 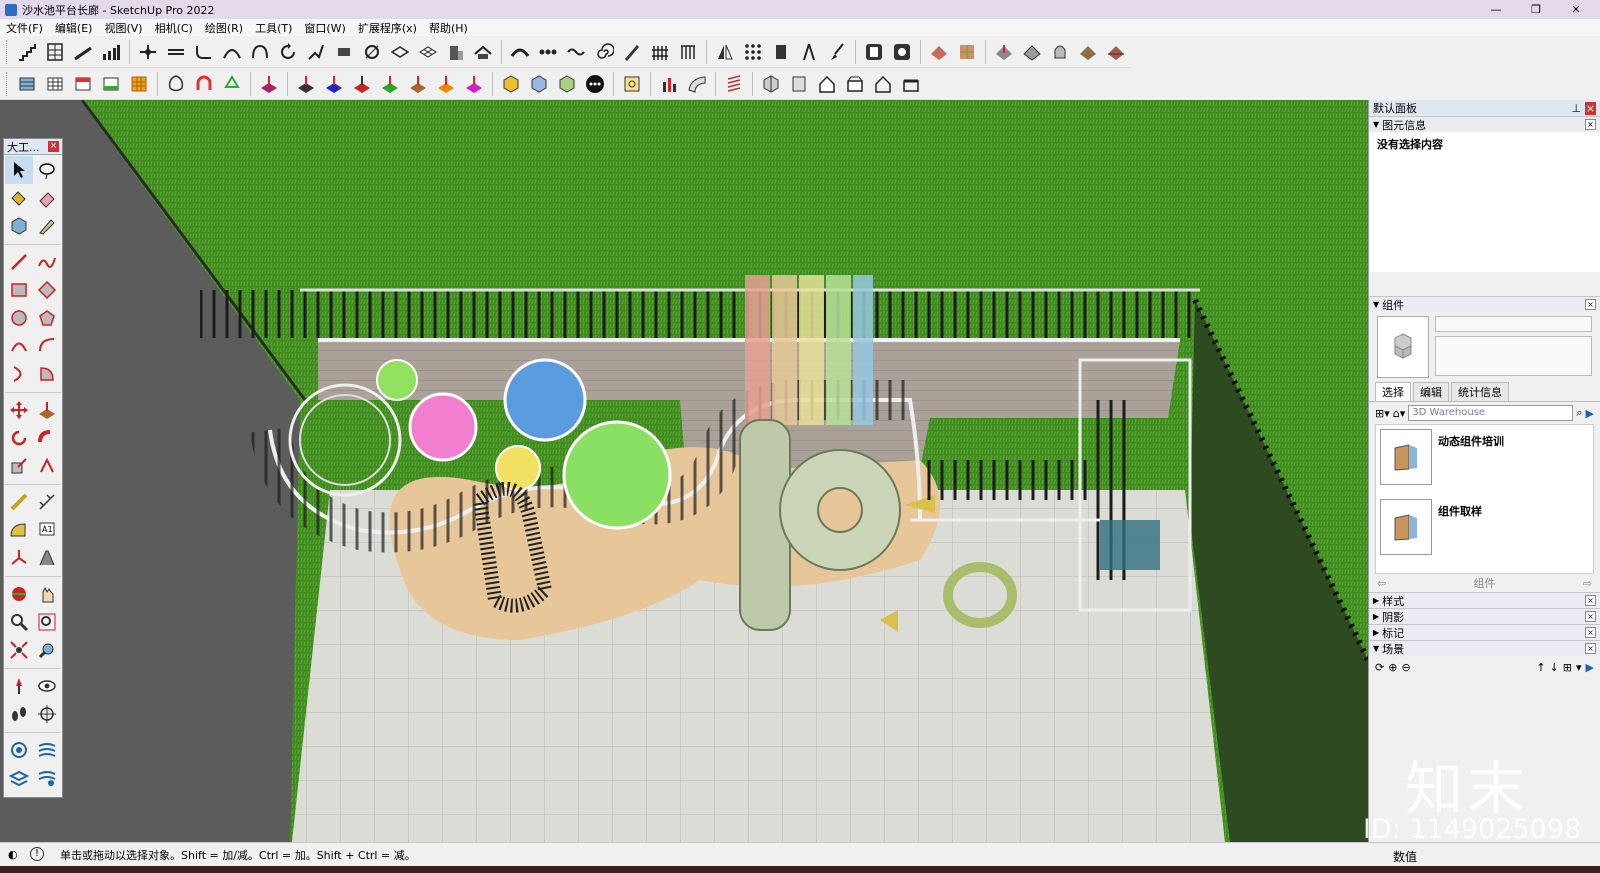 I want to click on move-down-icon: ↓, so click(x=1554, y=667).